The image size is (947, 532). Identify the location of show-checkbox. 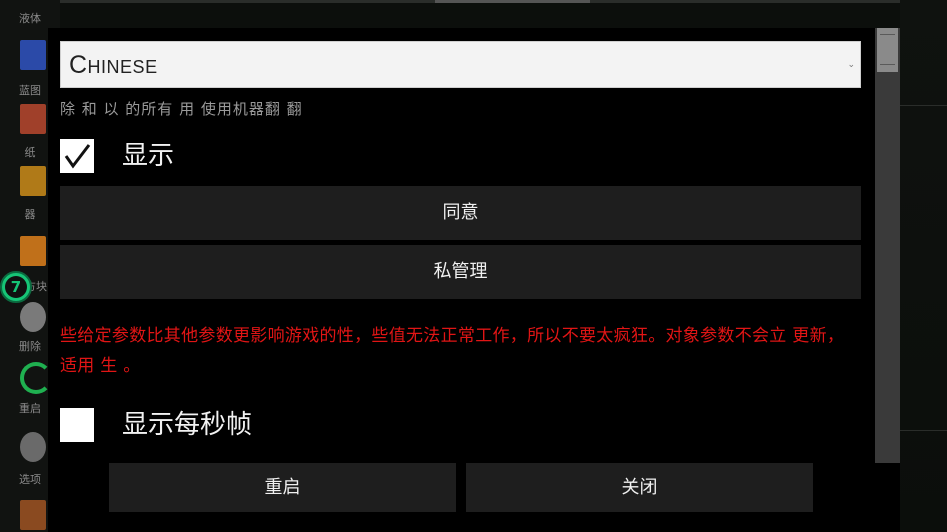
(77, 156).